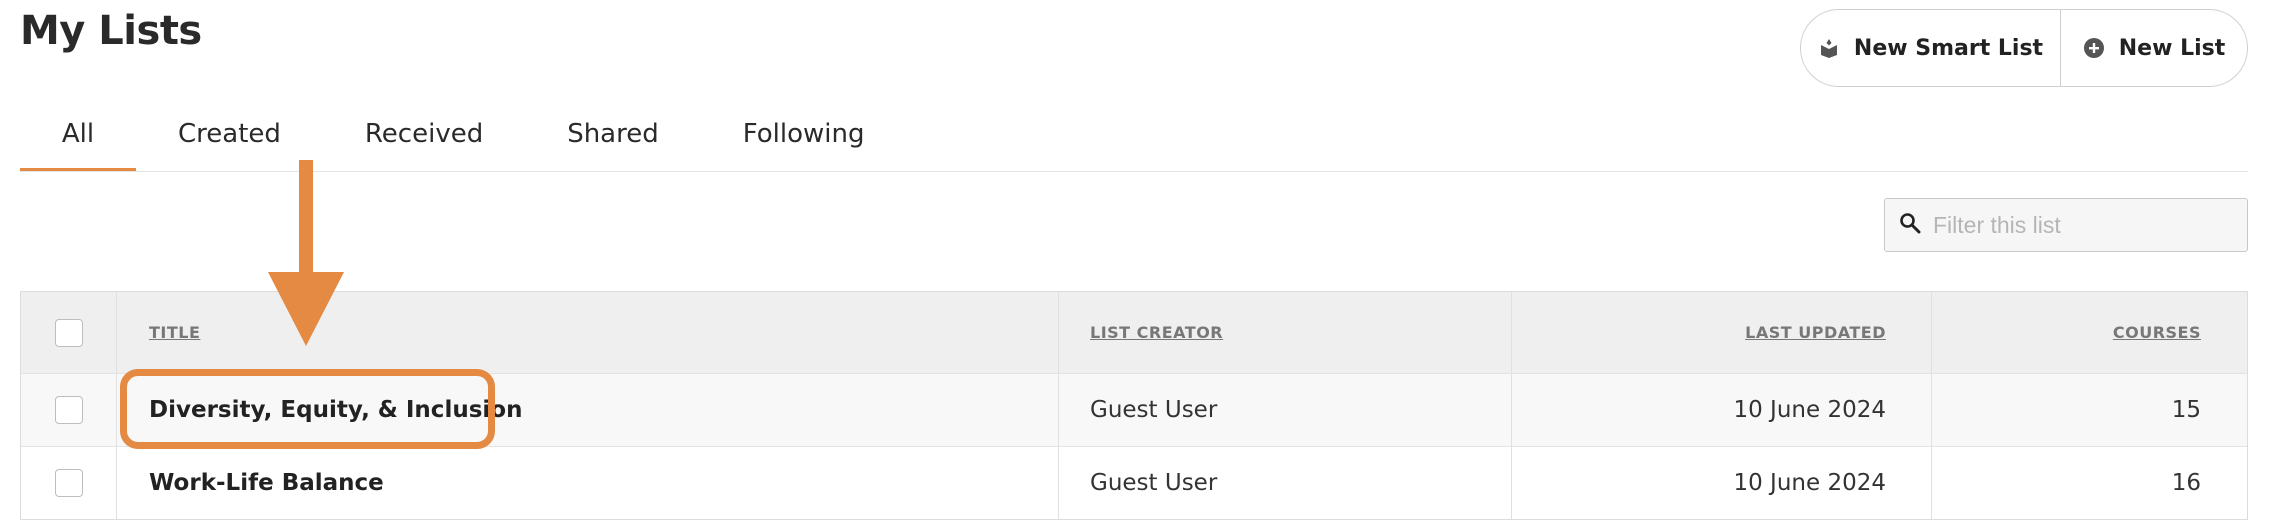 The image size is (2269, 530). I want to click on new-list-label: New List, so click(2172, 48).